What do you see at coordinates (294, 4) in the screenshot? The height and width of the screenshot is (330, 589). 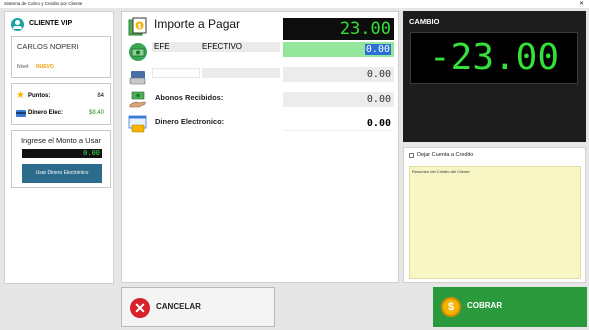 I see `window-titlebar: Sistema de Cobro y Credito por Cliente ✕` at bounding box center [294, 4].